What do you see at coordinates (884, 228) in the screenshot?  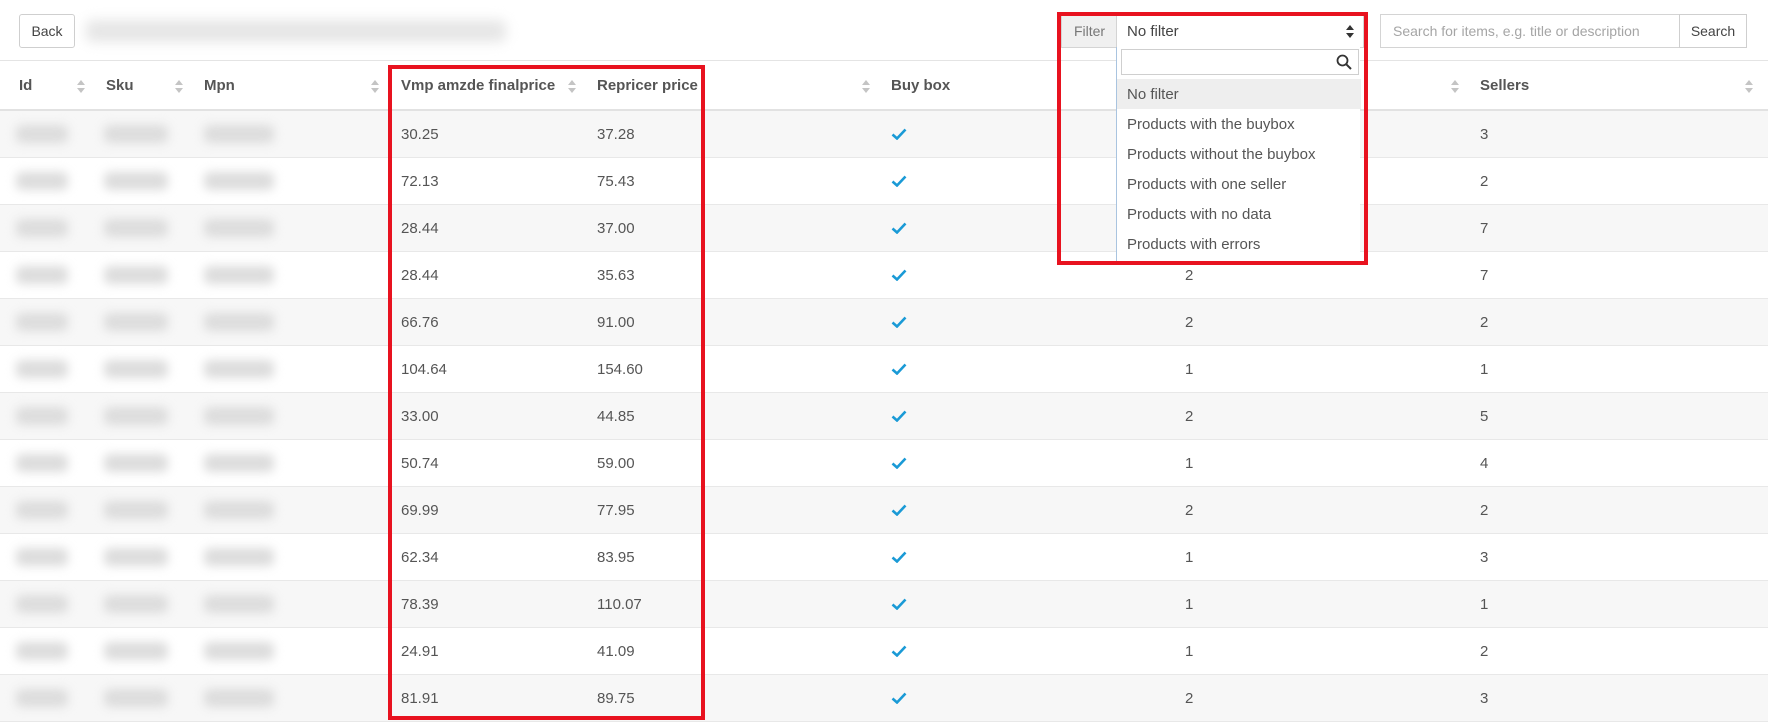 I see `table-row: 28.44 37.00 7` at bounding box center [884, 228].